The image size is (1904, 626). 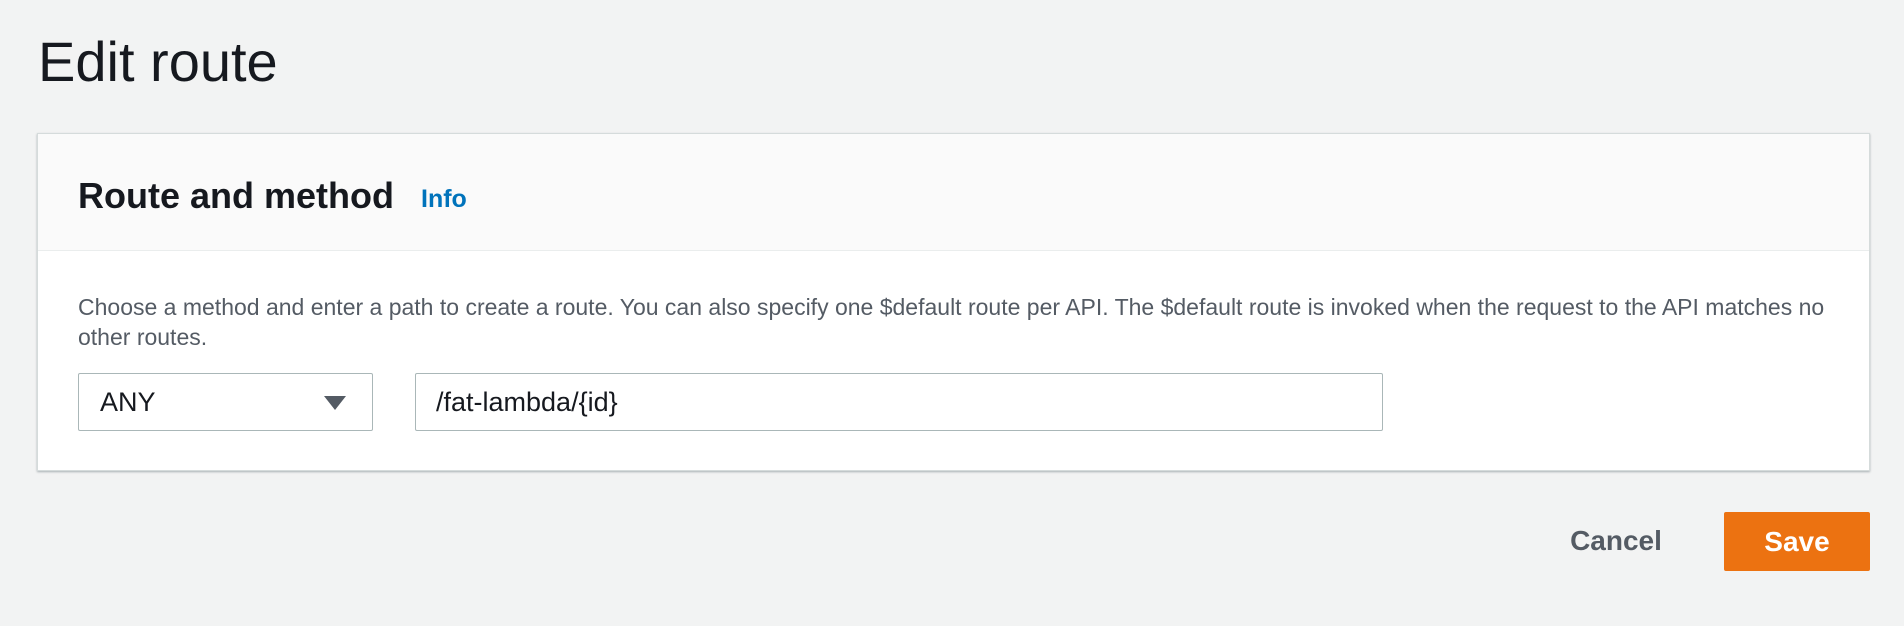 I want to click on save-button: Save, so click(x=1797, y=541).